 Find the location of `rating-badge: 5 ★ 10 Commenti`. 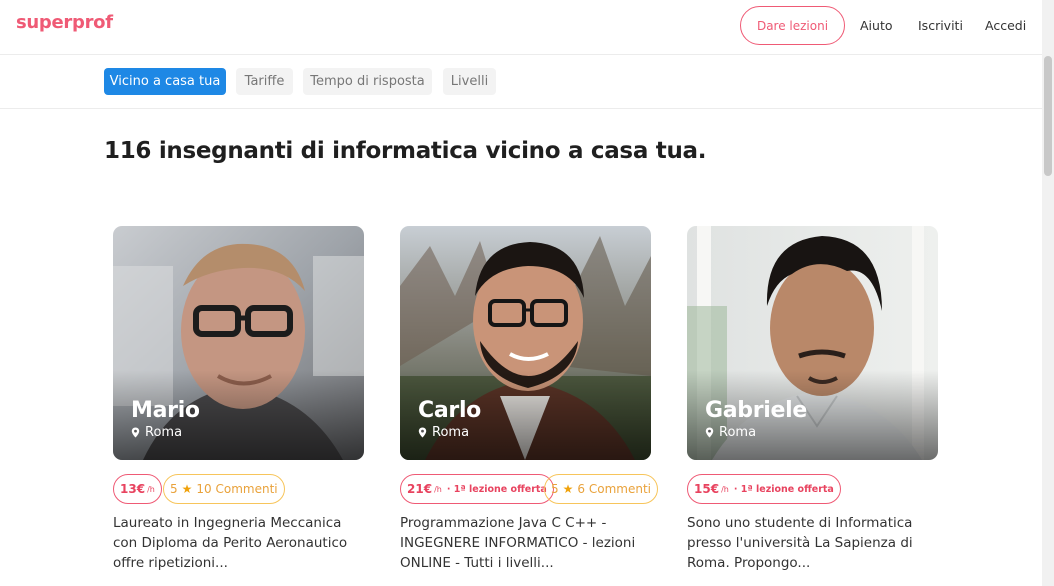

rating-badge: 5 ★ 10 Commenti is located at coordinates (224, 489).